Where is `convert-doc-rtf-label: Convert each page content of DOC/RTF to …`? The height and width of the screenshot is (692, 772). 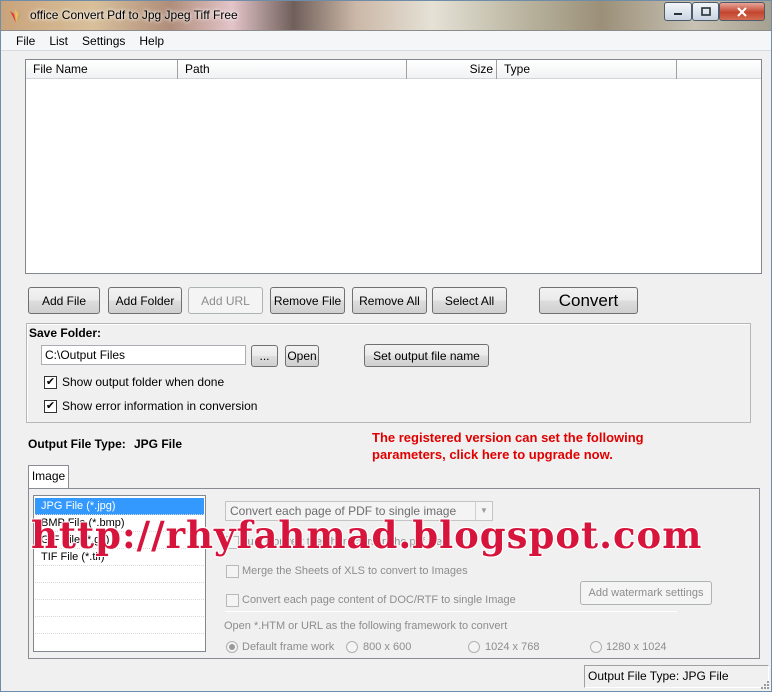
convert-doc-rtf-label: Convert each page content of DOC/RTF to … is located at coordinates (379, 600).